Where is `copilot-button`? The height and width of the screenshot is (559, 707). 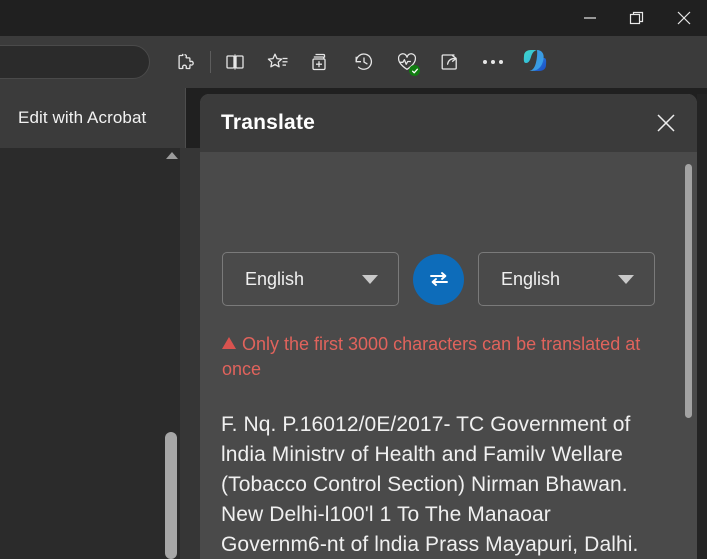
copilot-button is located at coordinates (535, 62).